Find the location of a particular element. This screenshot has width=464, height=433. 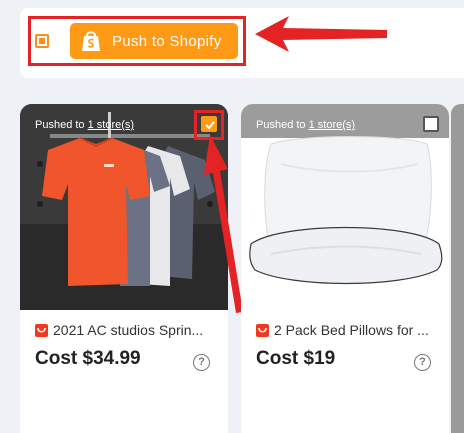

push-to-shopify-label: Push to Shopify is located at coordinates (167, 41).